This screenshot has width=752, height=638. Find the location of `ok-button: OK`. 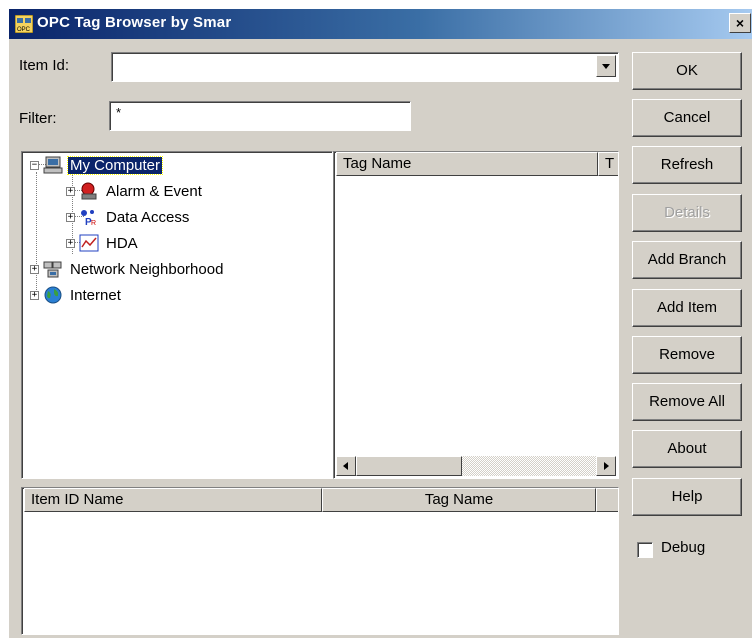

ok-button: OK is located at coordinates (687, 71).